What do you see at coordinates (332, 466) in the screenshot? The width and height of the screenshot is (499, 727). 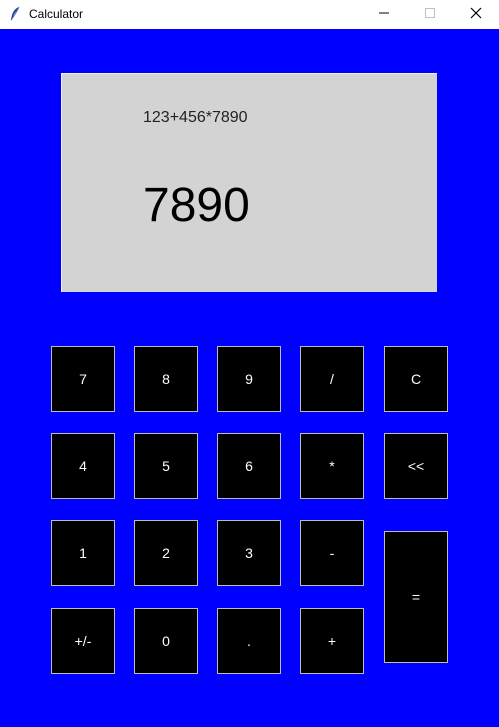 I see `multiply-button: *` at bounding box center [332, 466].